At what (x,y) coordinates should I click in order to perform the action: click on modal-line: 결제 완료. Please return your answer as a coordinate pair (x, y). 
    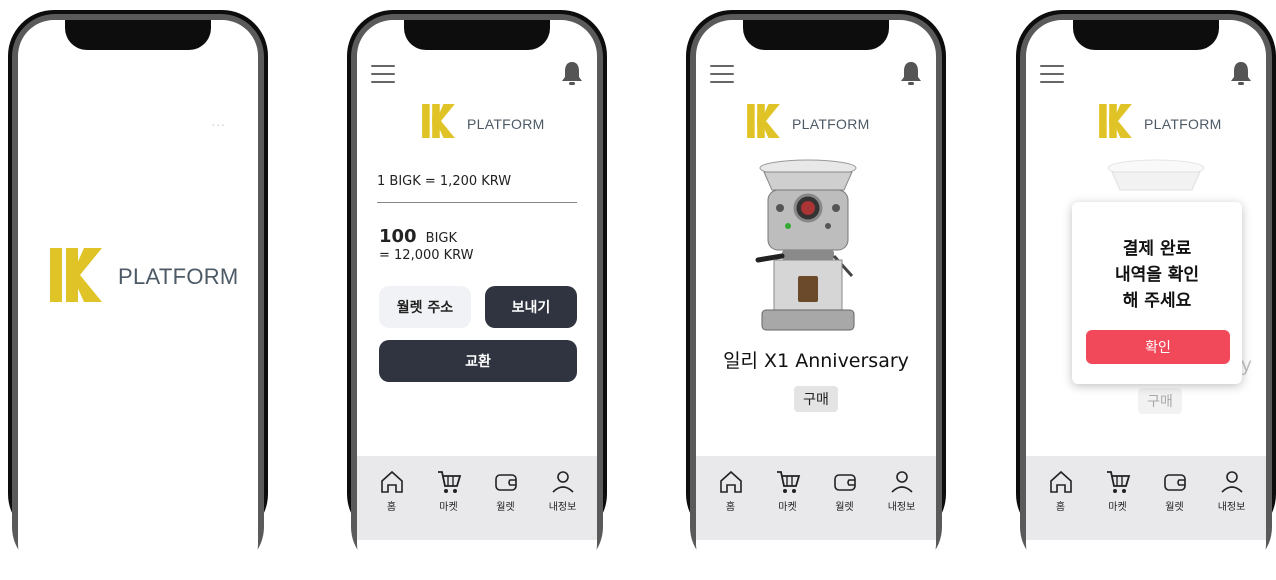
    Looking at the image, I should click on (1157, 249).